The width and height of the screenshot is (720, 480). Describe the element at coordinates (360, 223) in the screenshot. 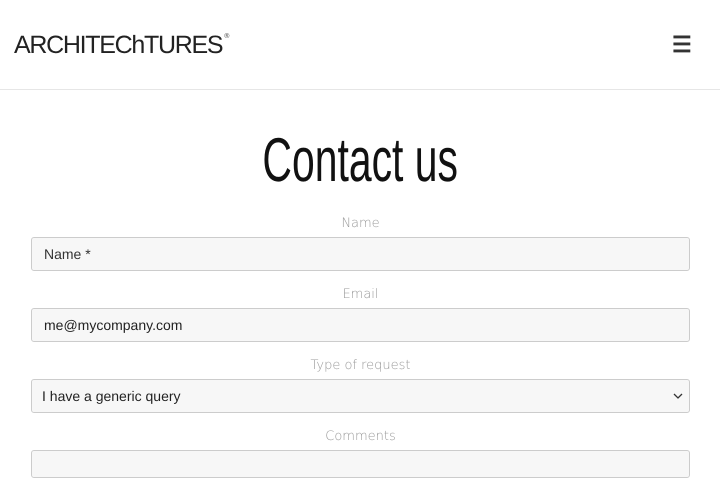

I see `field-label: Name` at that location.